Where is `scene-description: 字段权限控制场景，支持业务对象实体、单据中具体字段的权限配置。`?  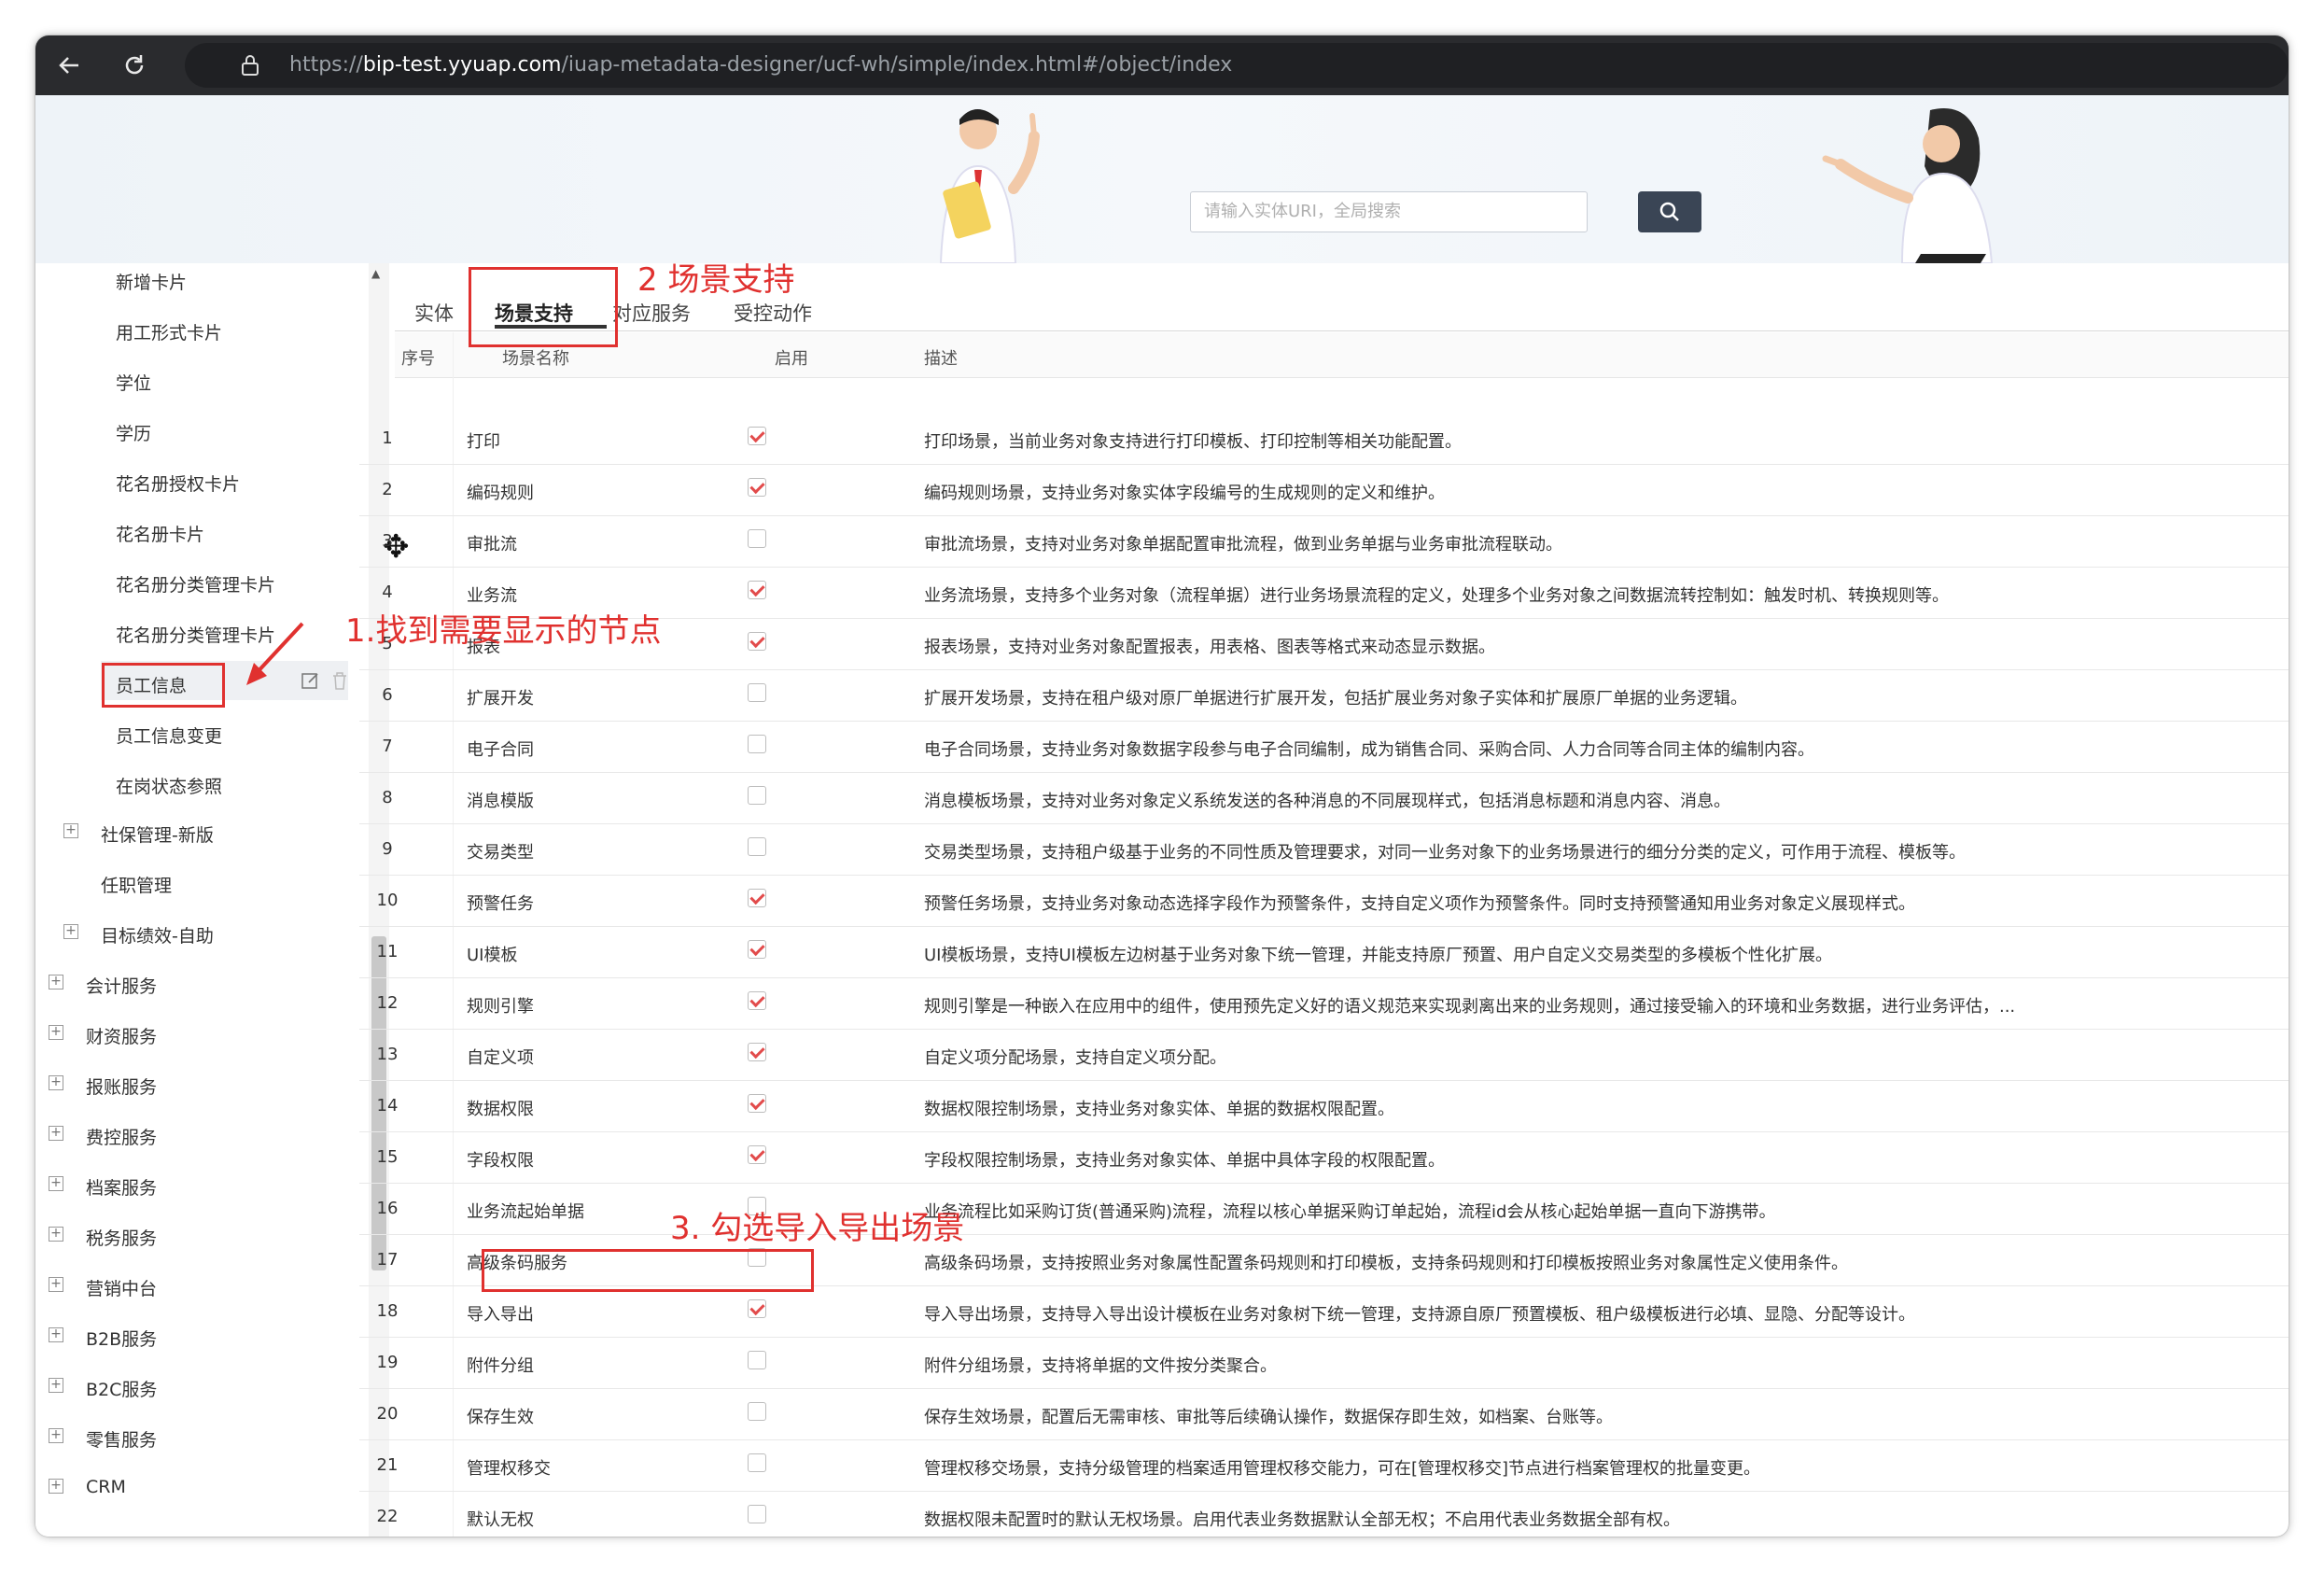
scene-description: 字段权限控制场景，支持业务对象实体、单据中具体字段的权限配置。 is located at coordinates (1184, 1161).